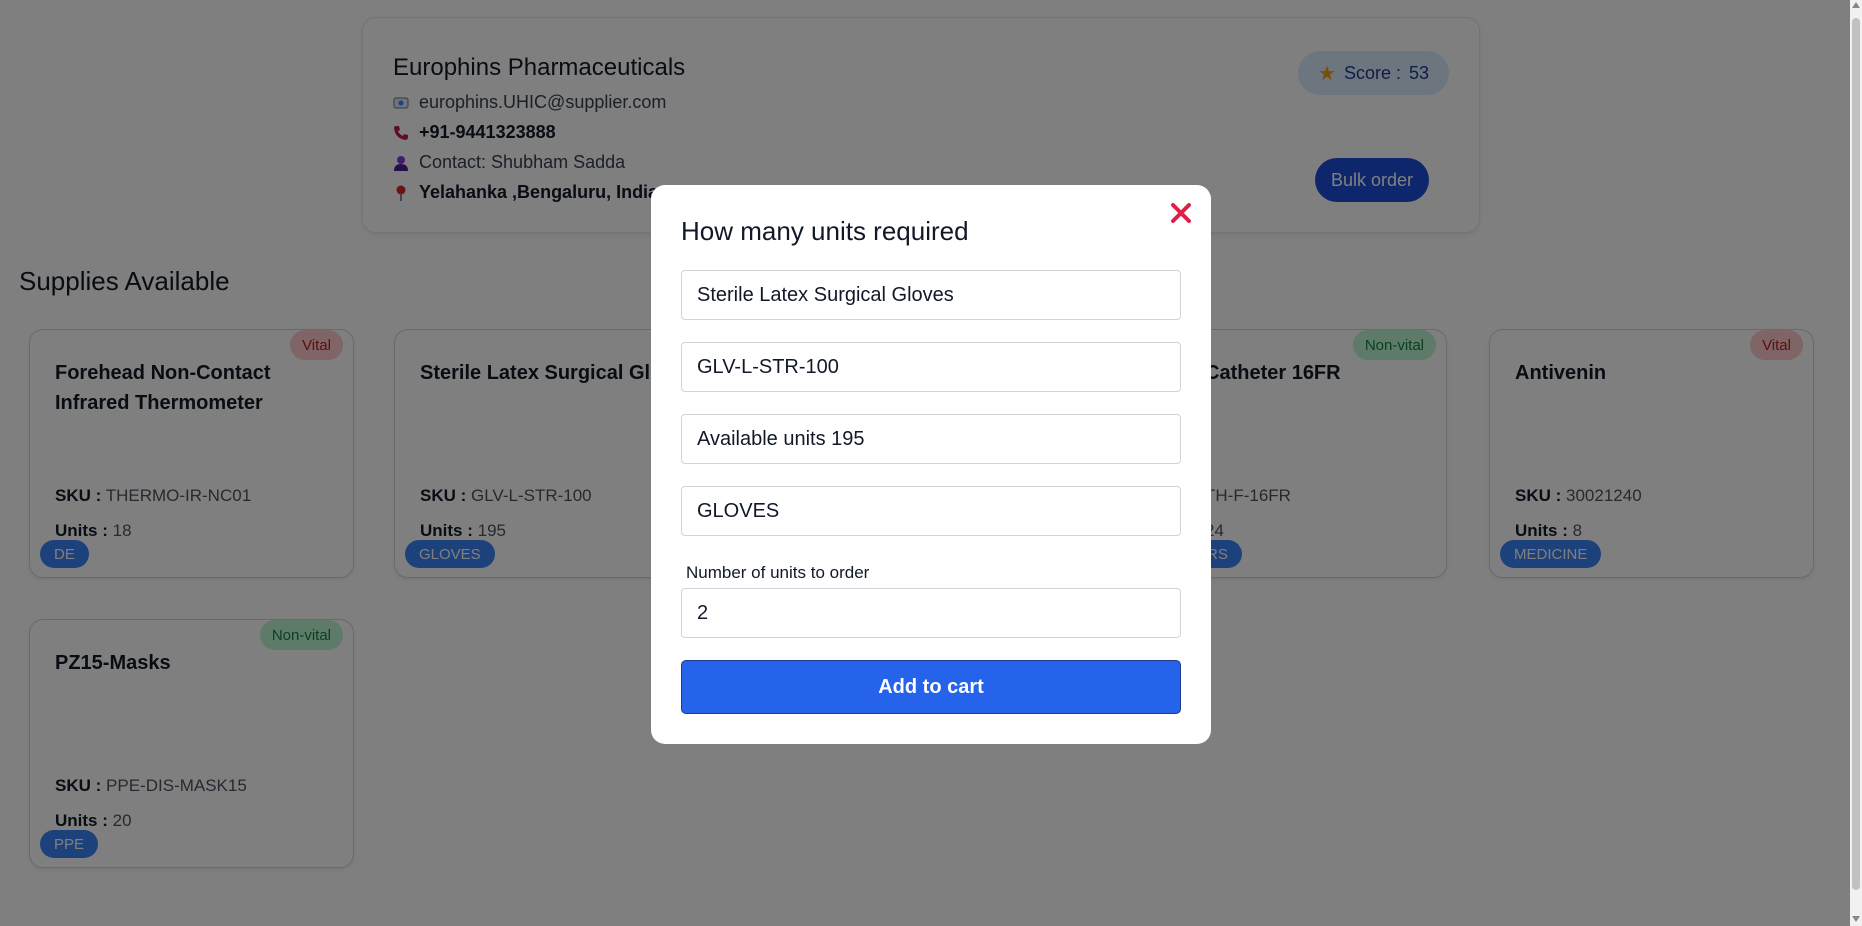 The height and width of the screenshot is (926, 1862). What do you see at coordinates (1856, 454) in the screenshot?
I see `scroll-thumb` at bounding box center [1856, 454].